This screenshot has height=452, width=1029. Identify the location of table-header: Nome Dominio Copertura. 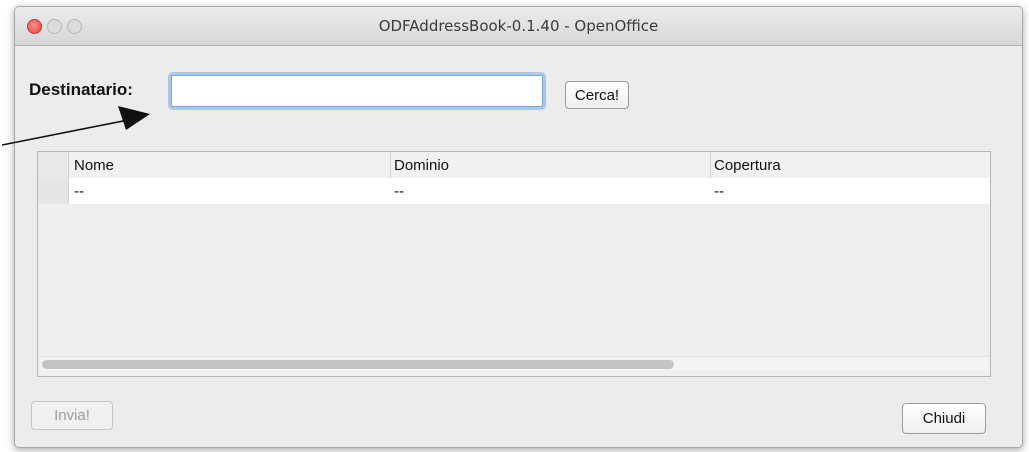
(514, 165).